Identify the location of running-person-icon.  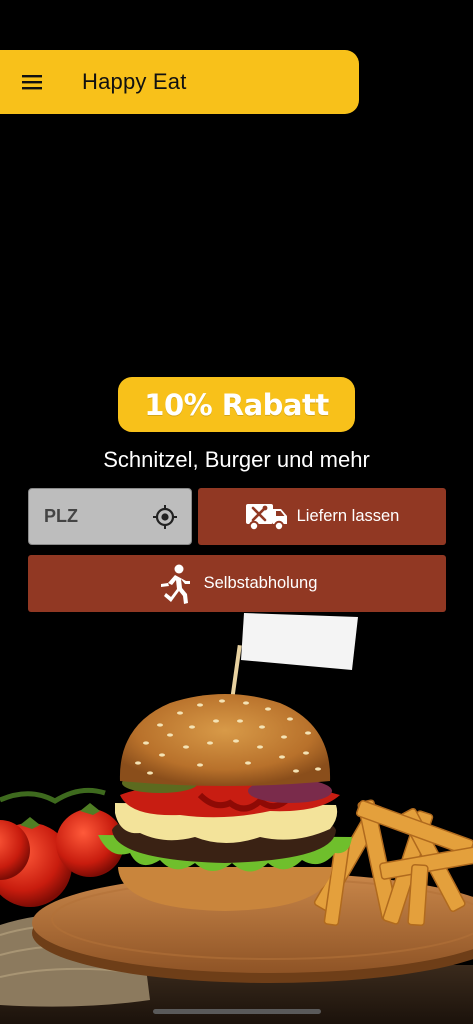
(174, 584).